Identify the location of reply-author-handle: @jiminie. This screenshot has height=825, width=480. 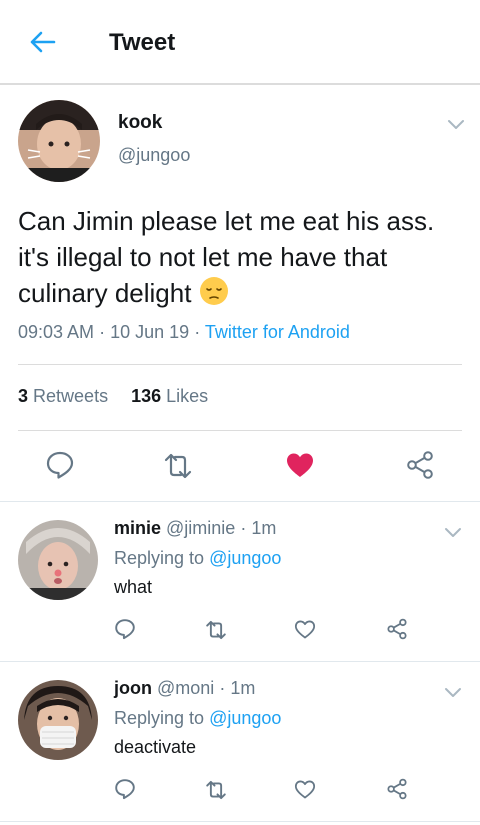
(200, 528).